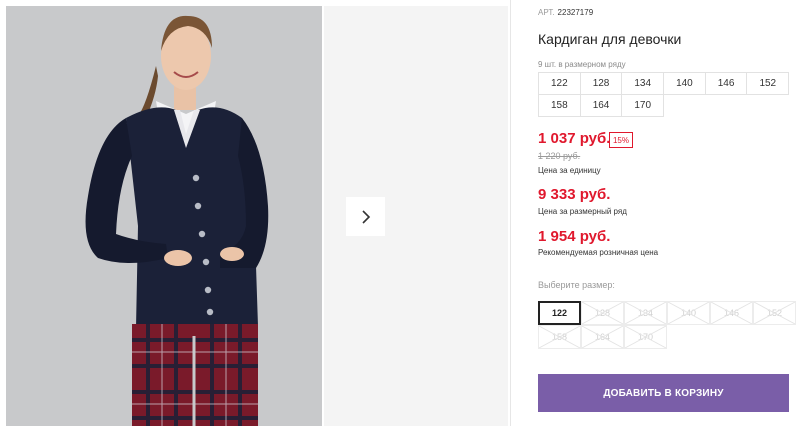  I want to click on size-row-cell: 146, so click(726, 83).